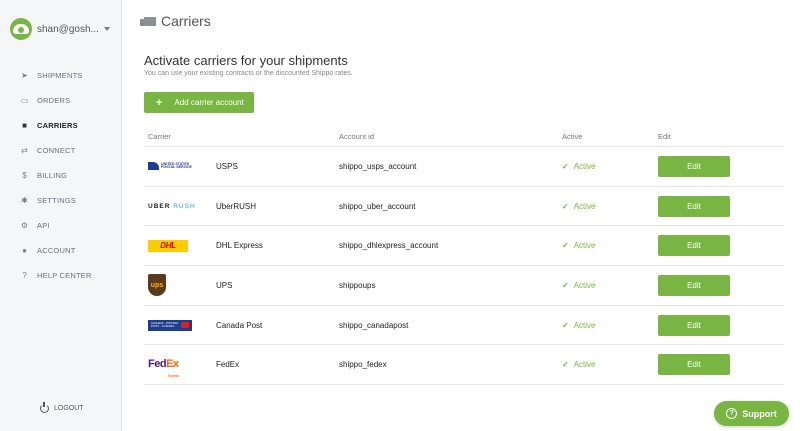 The image size is (800, 431). What do you see at coordinates (157, 364) in the screenshot?
I see `fedex-fed: Fed` at bounding box center [157, 364].